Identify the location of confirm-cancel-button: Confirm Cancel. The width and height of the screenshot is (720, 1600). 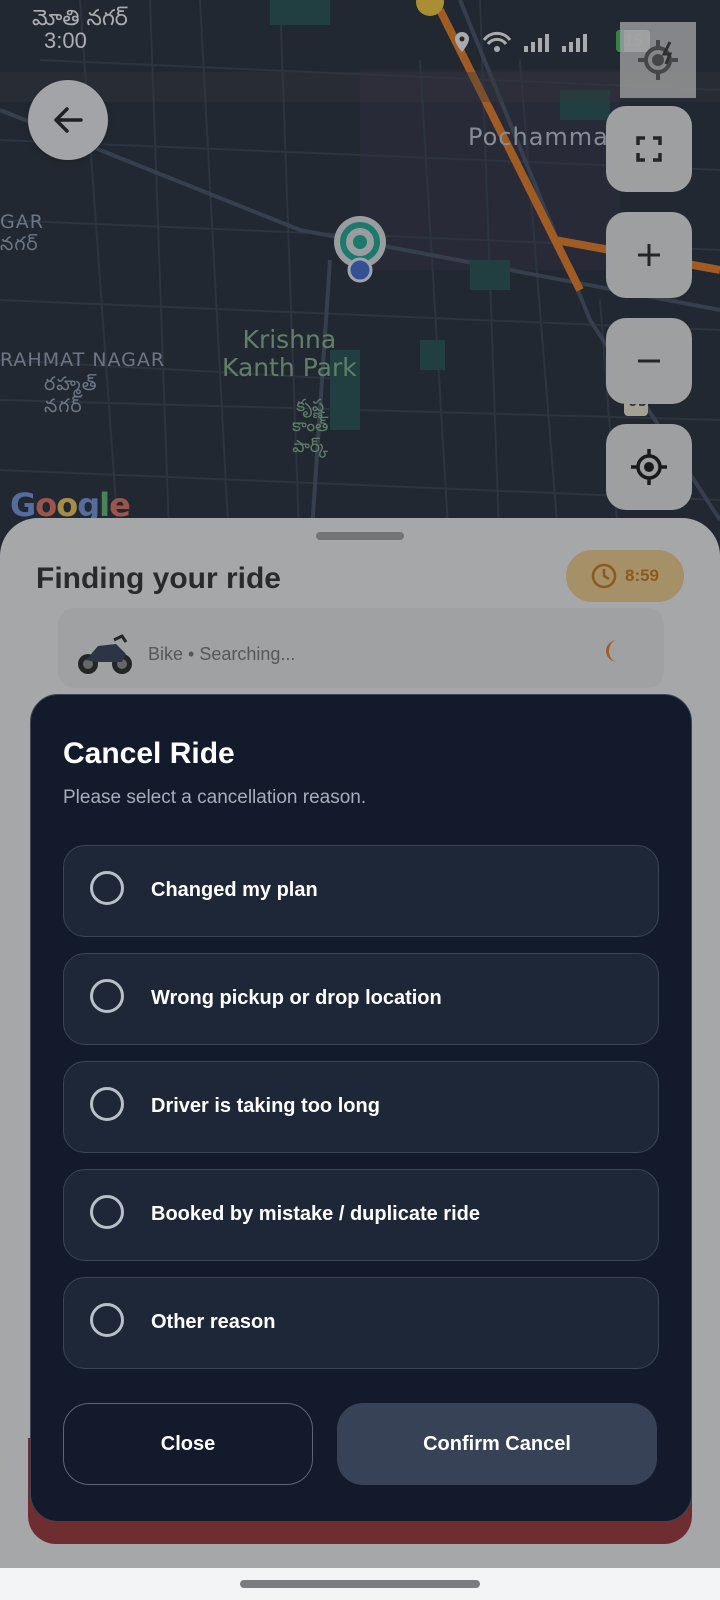
(497, 1444).